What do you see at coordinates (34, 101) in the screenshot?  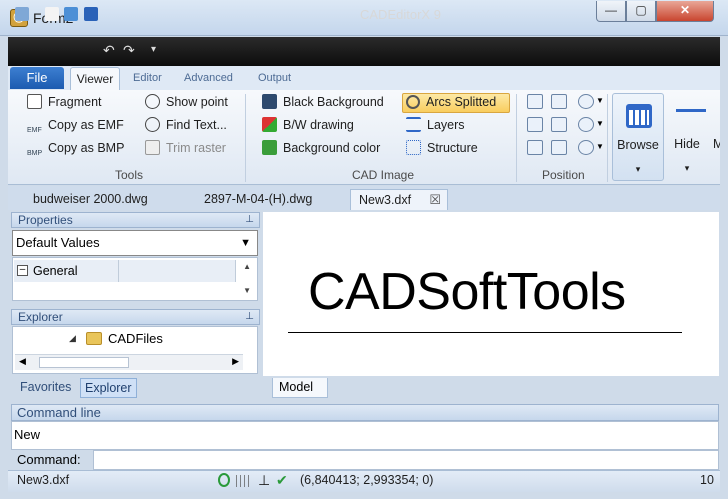 I see `fragment-icon` at bounding box center [34, 101].